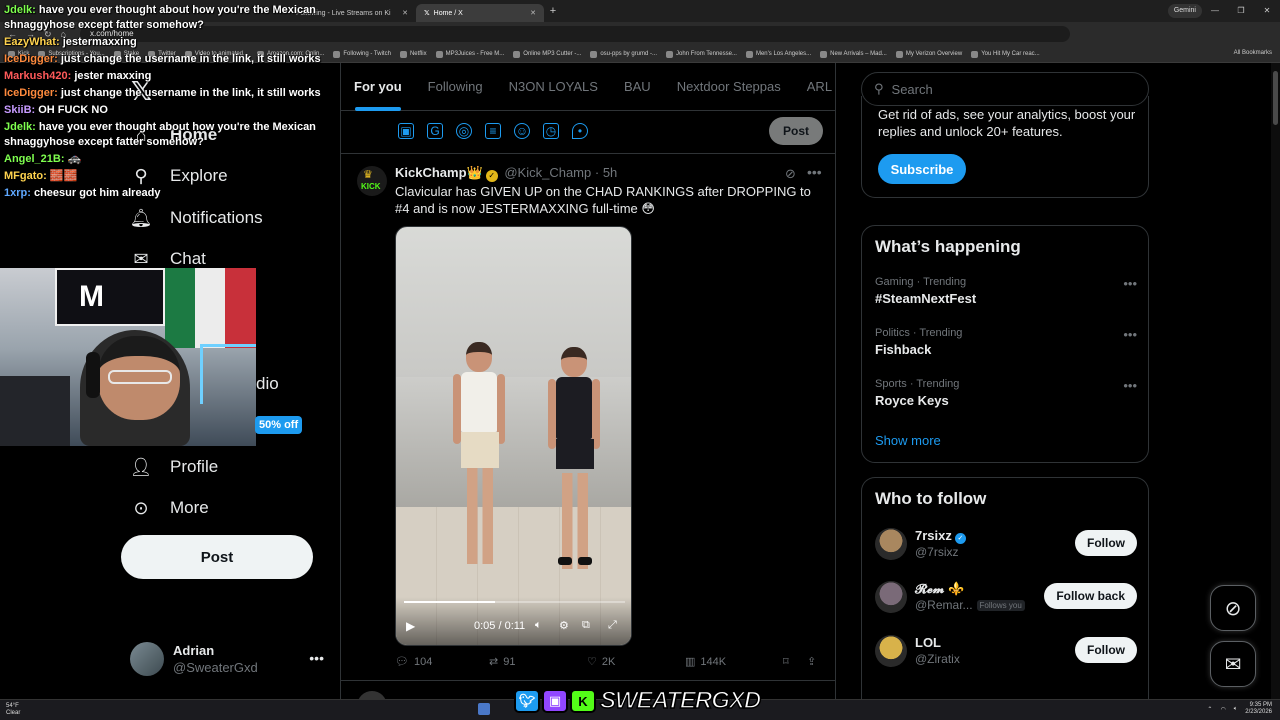 The height and width of the screenshot is (720, 1280). I want to click on image-icon: ▣, so click(406, 131).